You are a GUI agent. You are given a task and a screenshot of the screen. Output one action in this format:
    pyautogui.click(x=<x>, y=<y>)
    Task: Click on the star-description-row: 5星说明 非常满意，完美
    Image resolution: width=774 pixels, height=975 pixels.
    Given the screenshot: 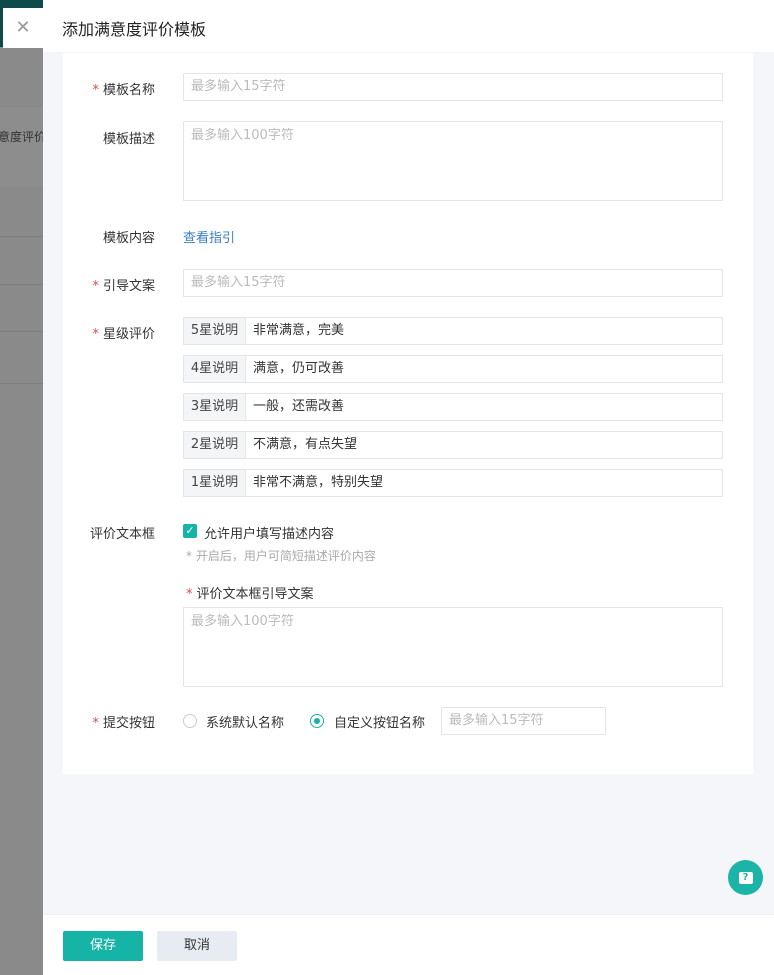 What is the action you would take?
    pyautogui.click(x=453, y=331)
    